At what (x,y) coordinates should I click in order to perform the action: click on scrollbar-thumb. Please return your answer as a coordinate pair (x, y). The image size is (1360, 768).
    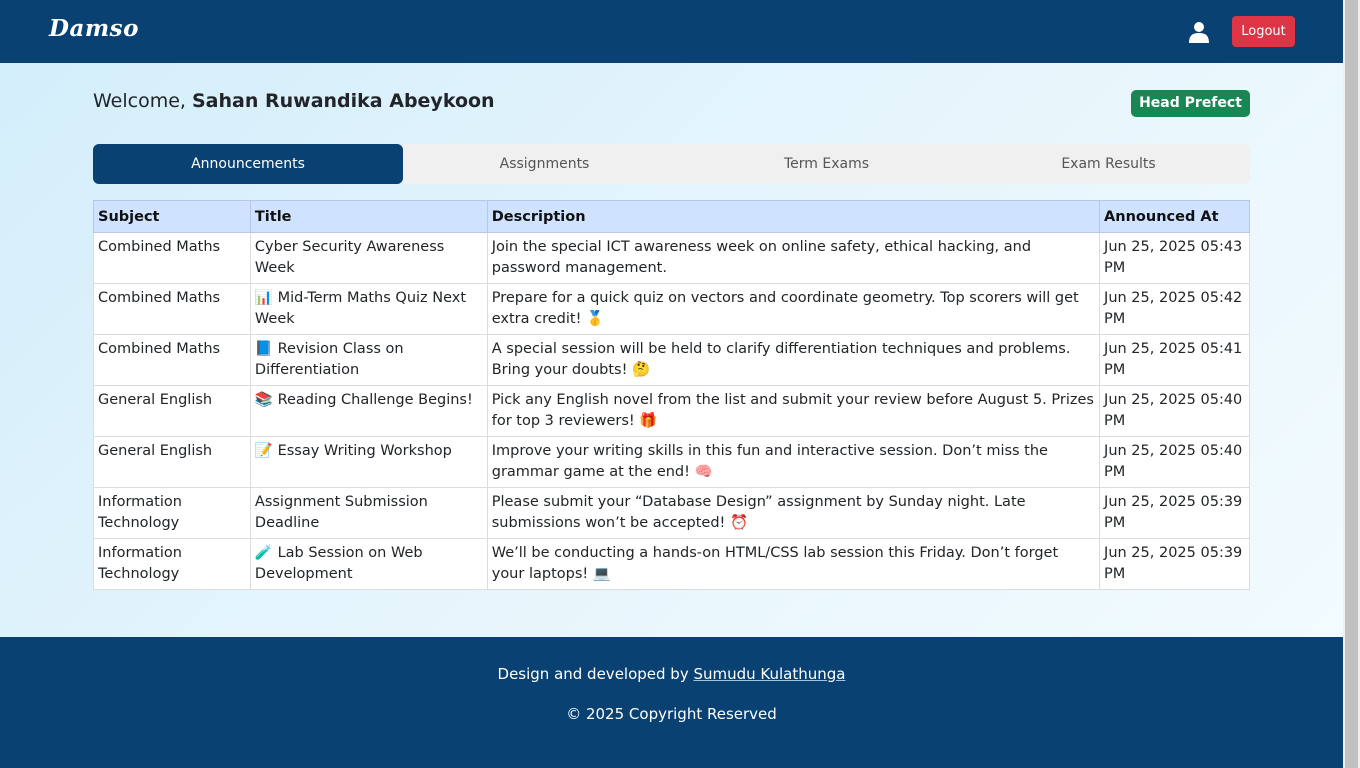
    Looking at the image, I should click on (1351, 384).